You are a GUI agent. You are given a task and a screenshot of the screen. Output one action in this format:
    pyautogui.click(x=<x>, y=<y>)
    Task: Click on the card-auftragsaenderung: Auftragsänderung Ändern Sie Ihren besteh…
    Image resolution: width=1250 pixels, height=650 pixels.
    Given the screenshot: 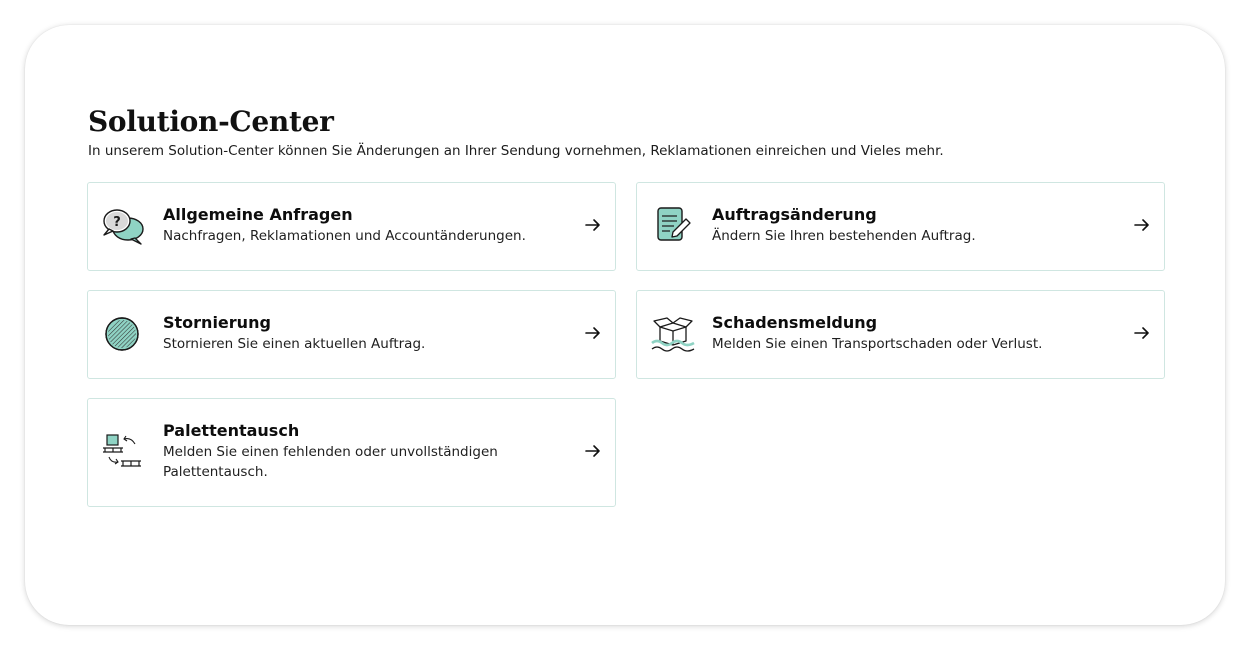 What is the action you would take?
    pyautogui.click(x=900, y=226)
    